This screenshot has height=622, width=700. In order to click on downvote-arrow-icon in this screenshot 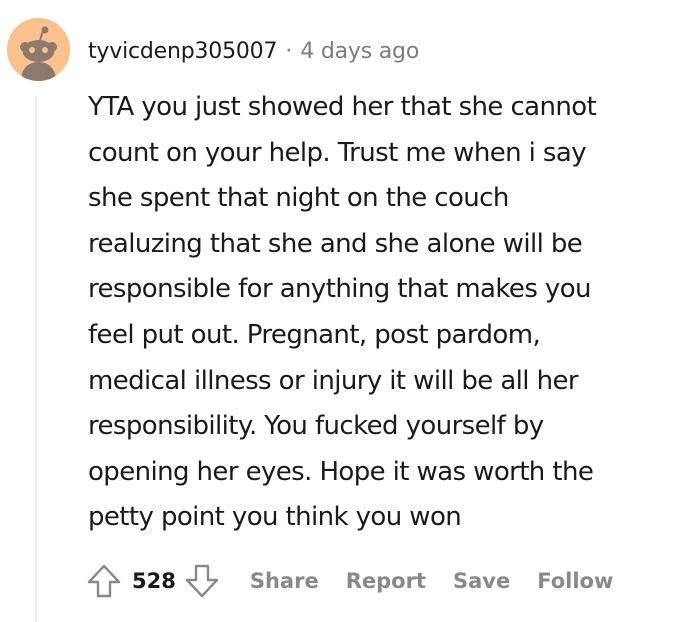, I will do `click(202, 581)`.